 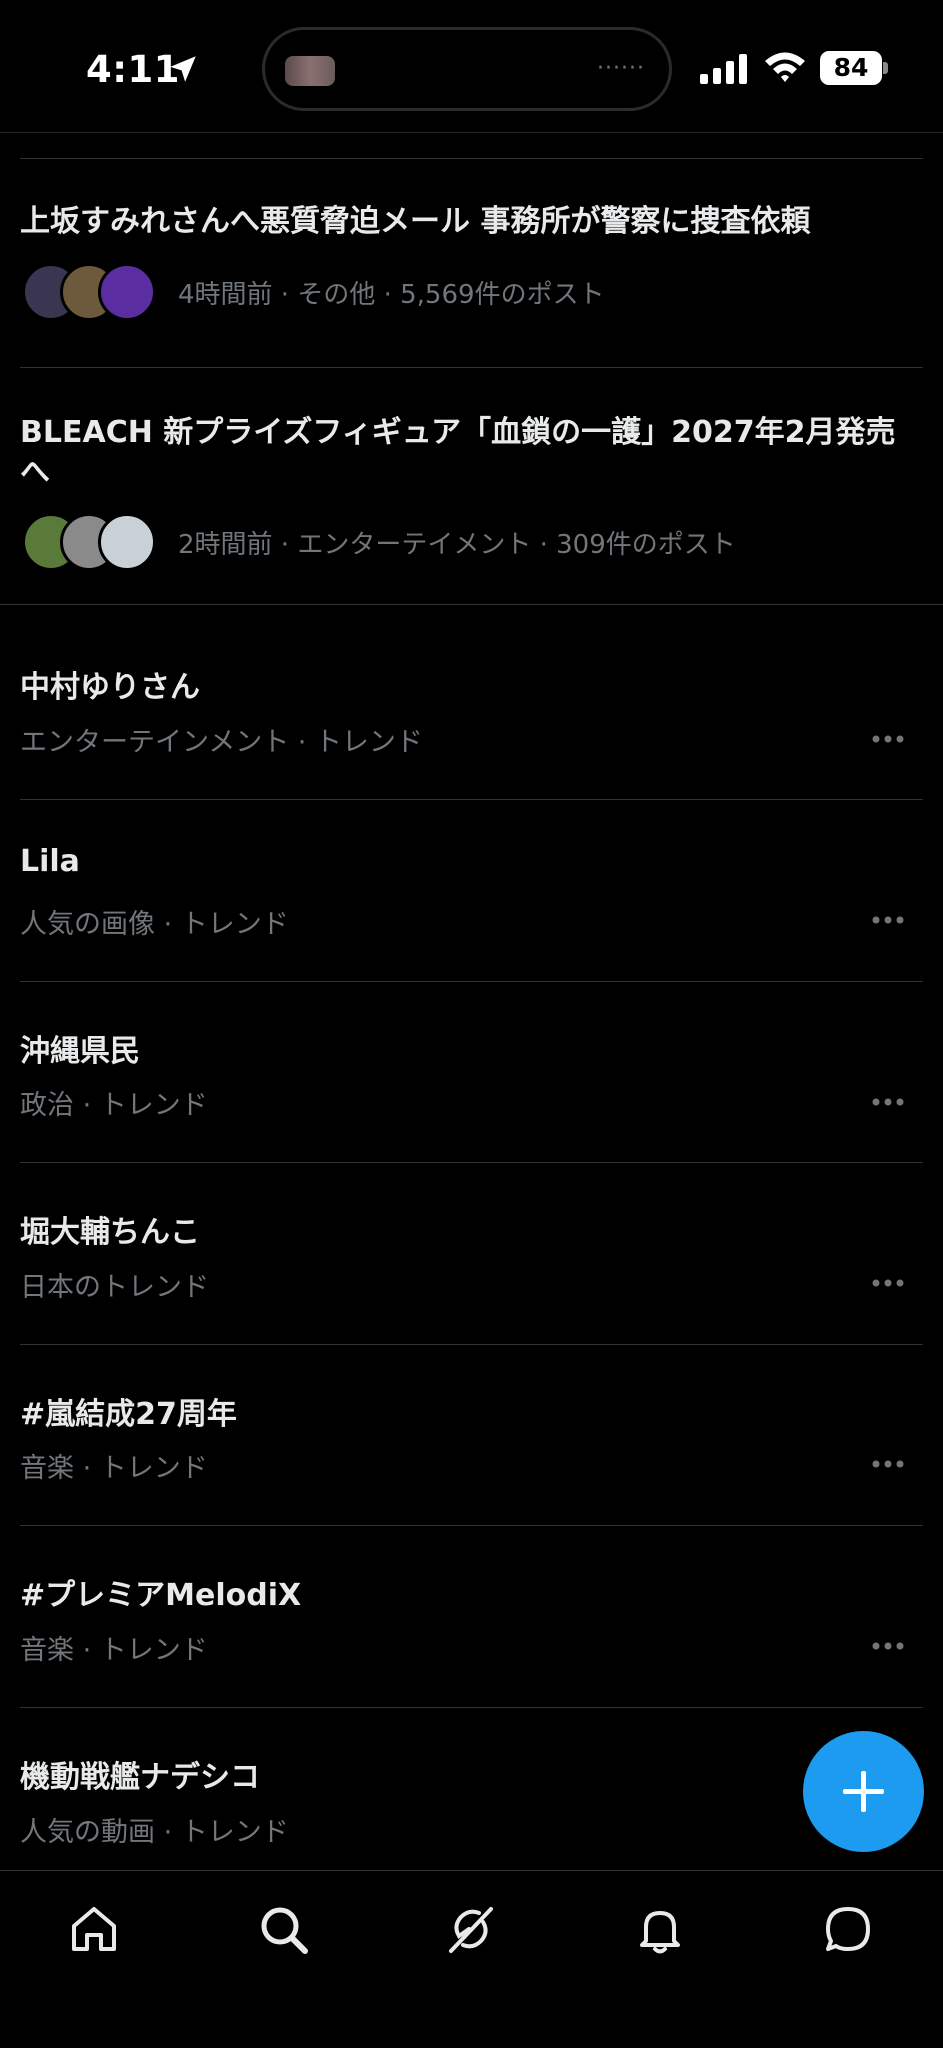 What do you see at coordinates (154, 924) in the screenshot?
I see `trend-subtitle: 人気の画像 · トレンド` at bounding box center [154, 924].